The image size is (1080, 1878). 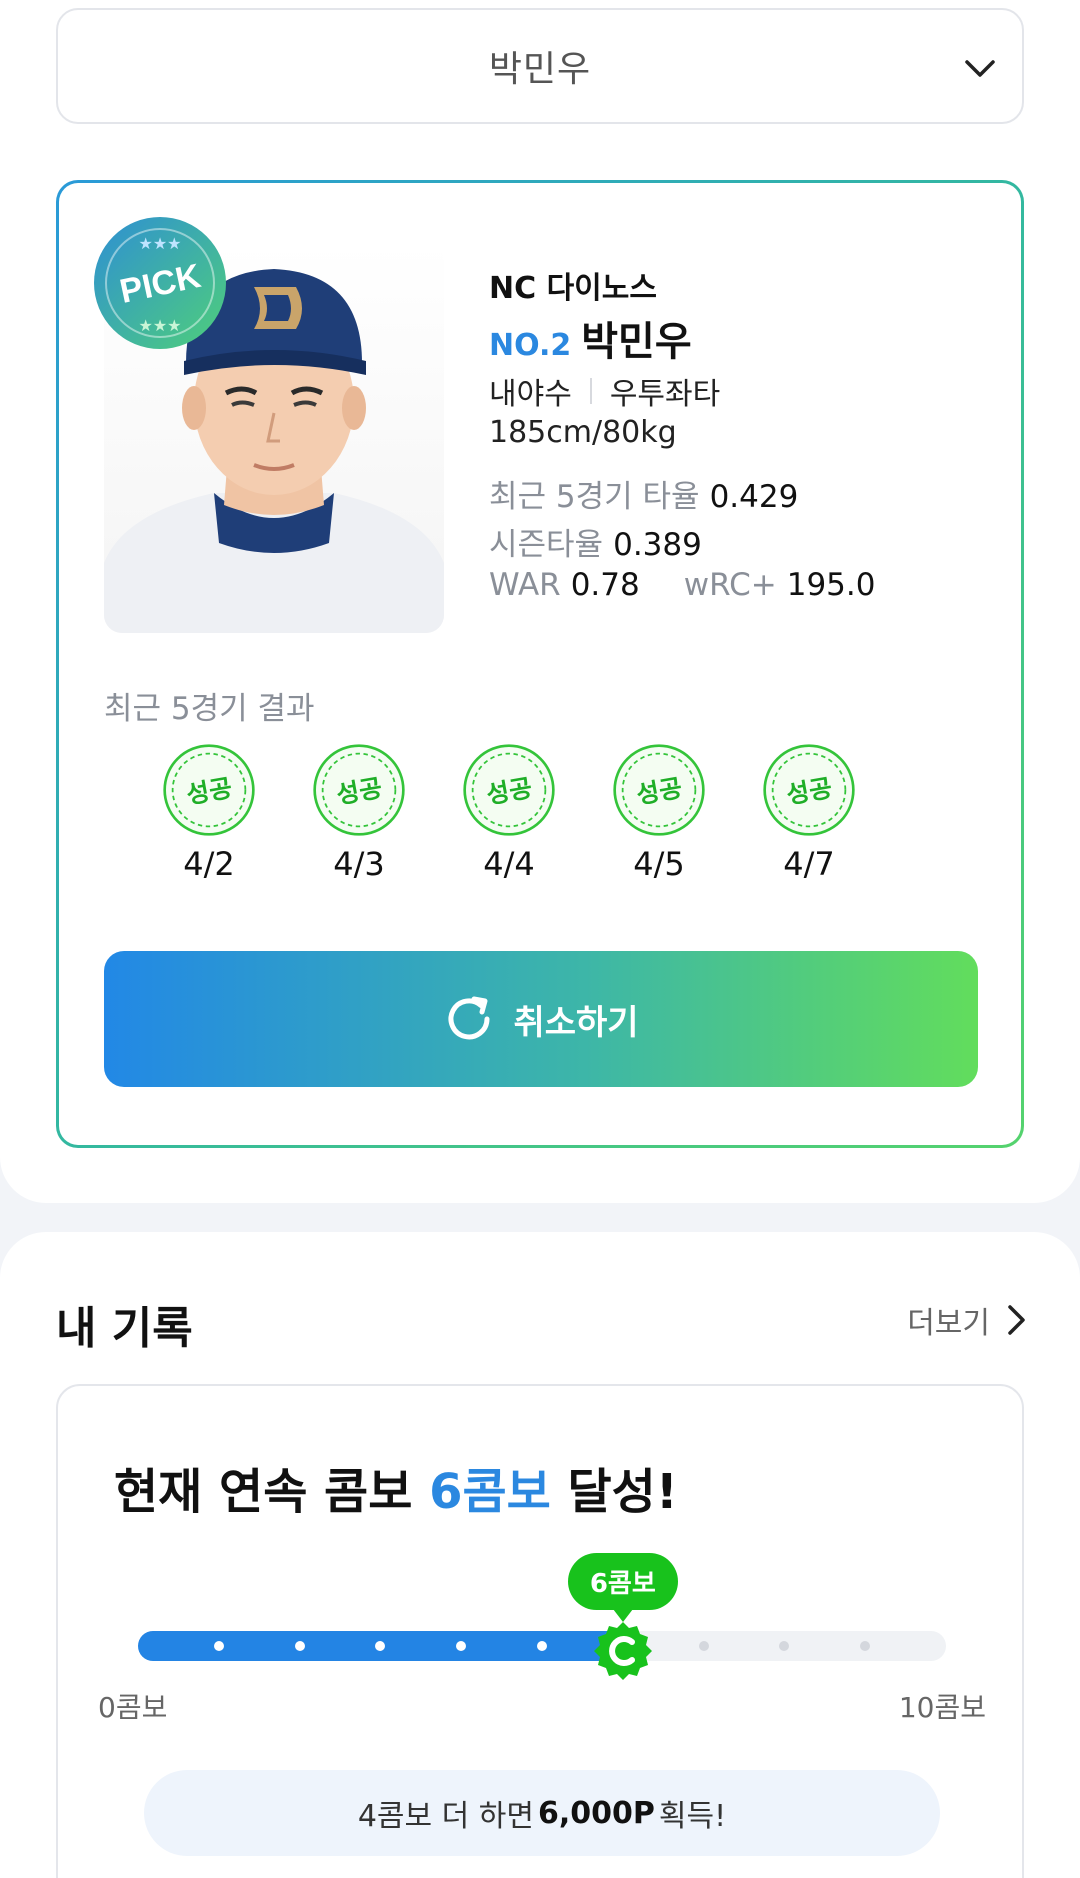 I want to click on combo-headline: 현재 연속 콤보 6콤보 달성!, so click(x=396, y=1487).